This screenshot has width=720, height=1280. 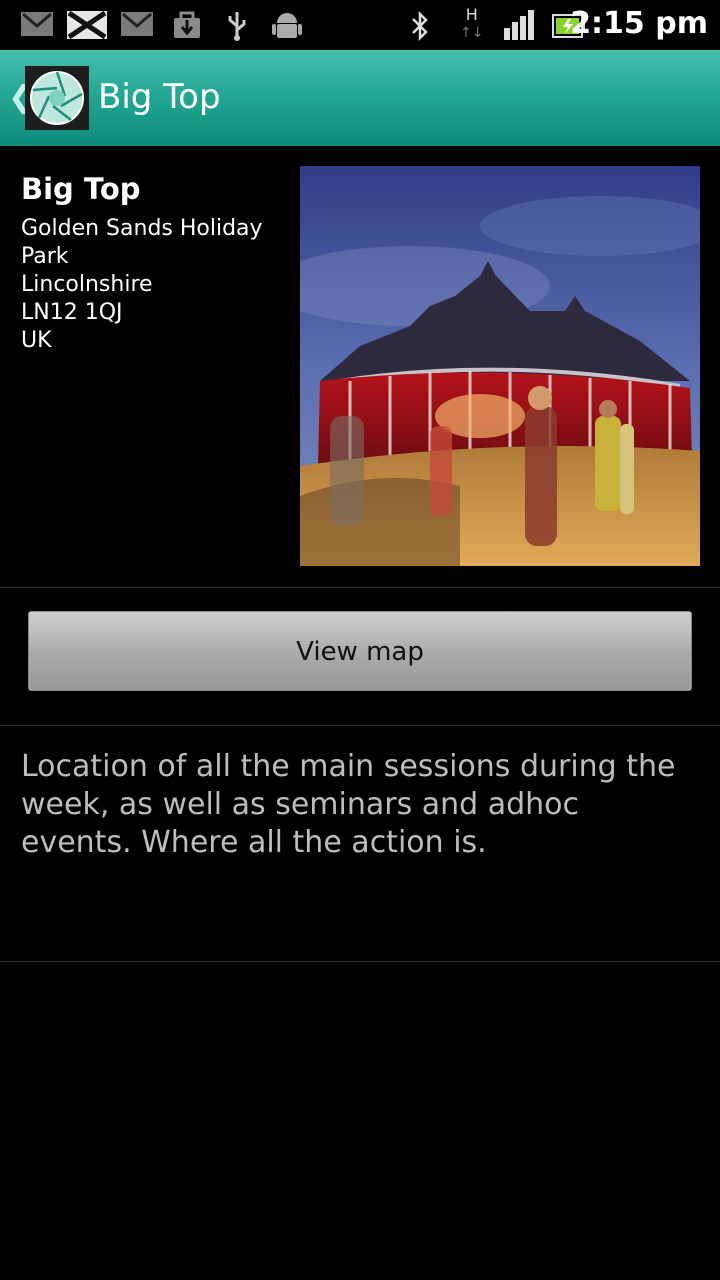 What do you see at coordinates (420, 26) in the screenshot?
I see `bluetooth-icon` at bounding box center [420, 26].